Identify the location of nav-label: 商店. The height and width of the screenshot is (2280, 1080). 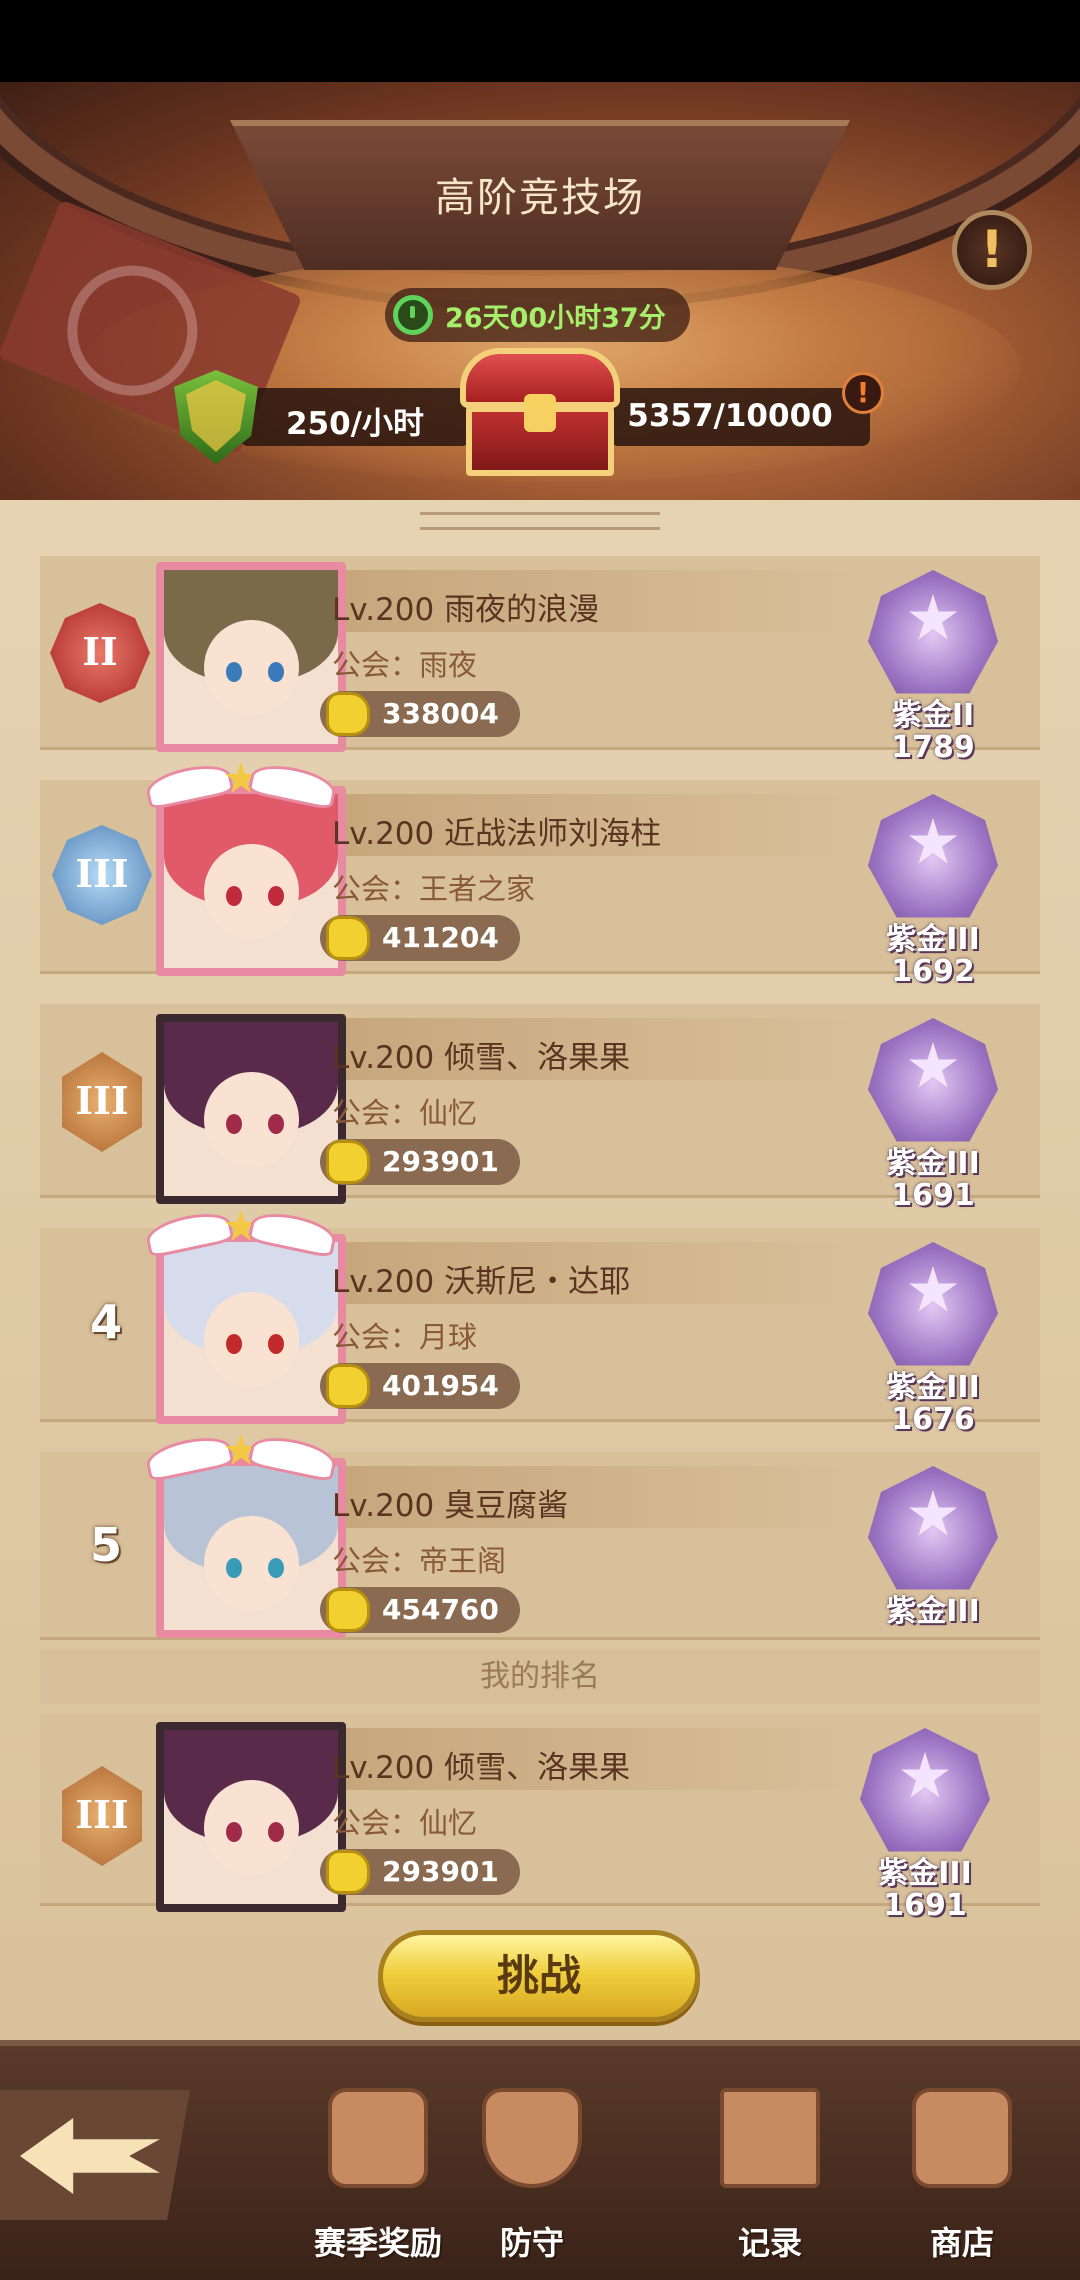
(961, 2243).